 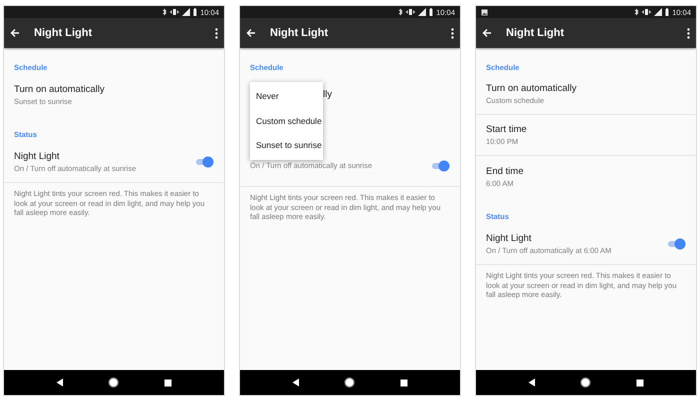 What do you see at coordinates (505, 171) in the screenshot?
I see `setting-title: End time` at bounding box center [505, 171].